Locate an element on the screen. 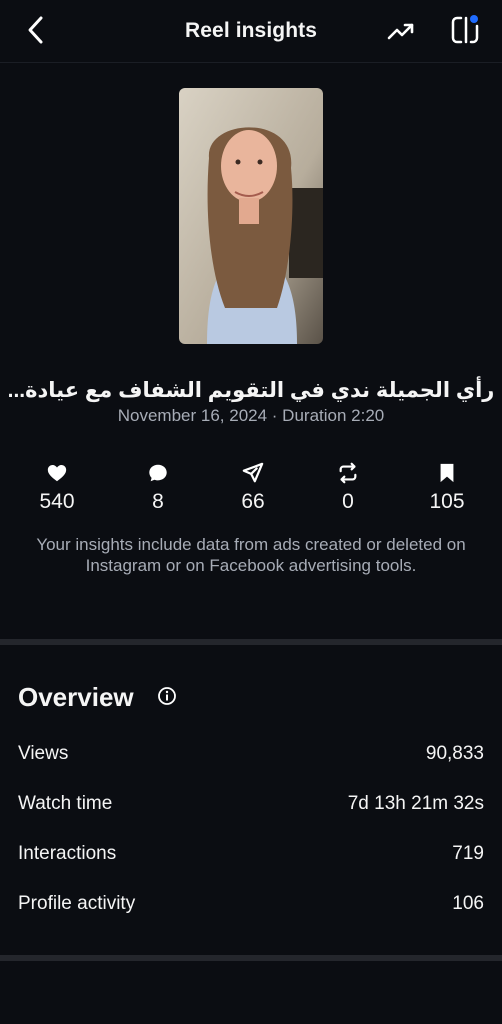  reposts-stat: 0 is located at coordinates (348, 488).